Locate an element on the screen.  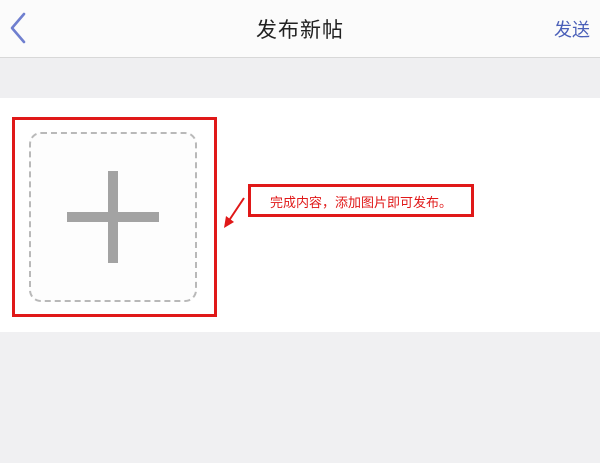
add-image-button is located at coordinates (113, 217).